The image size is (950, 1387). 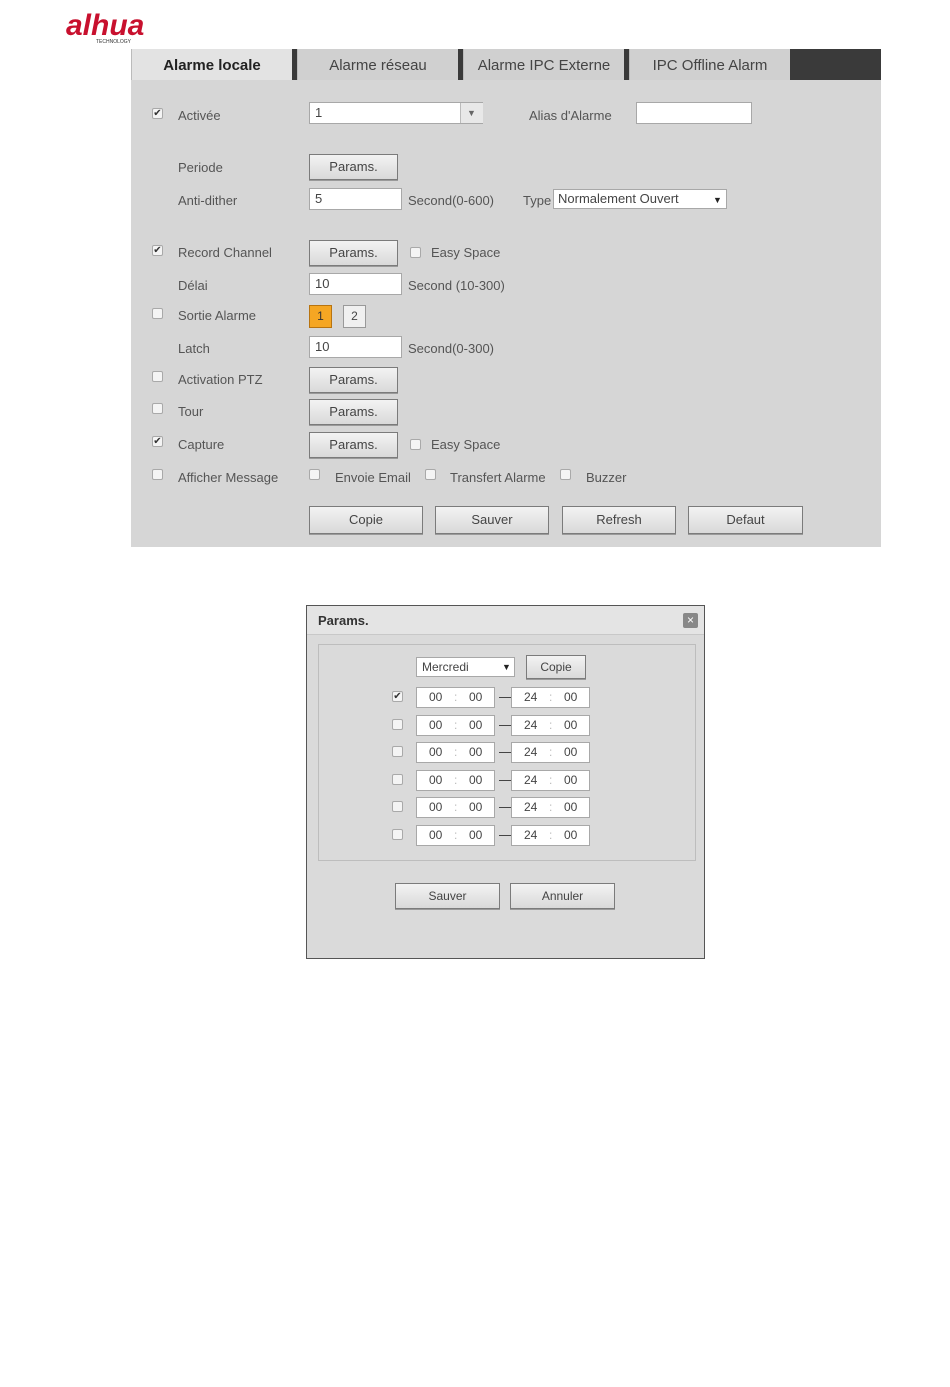 What do you see at coordinates (451, 200) in the screenshot?
I see `antidither-unit: Second(0-600)` at bounding box center [451, 200].